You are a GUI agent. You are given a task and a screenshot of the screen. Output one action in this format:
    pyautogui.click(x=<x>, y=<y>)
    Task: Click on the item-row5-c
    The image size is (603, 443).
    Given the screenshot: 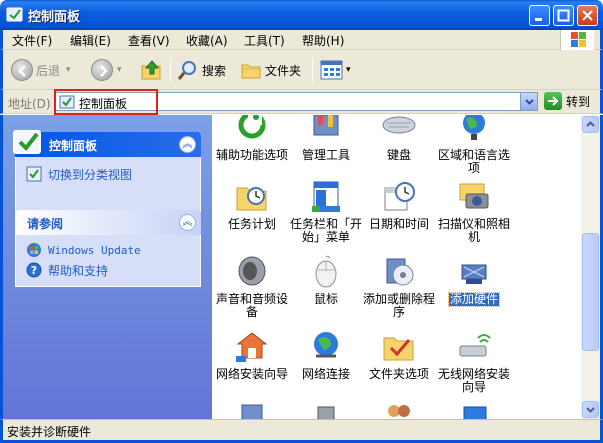 What is the action you would take?
    pyautogui.click(x=399, y=411)
    